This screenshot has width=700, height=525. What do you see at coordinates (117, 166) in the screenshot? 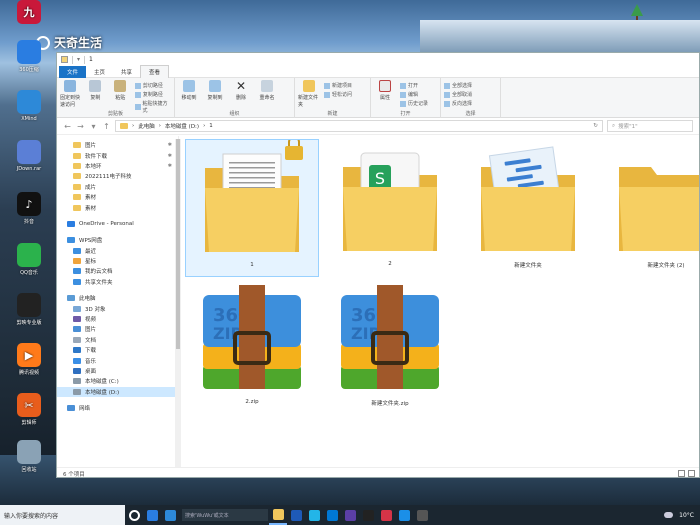
I see `nav-quick-item: 本地环 ✱` at bounding box center [117, 166].